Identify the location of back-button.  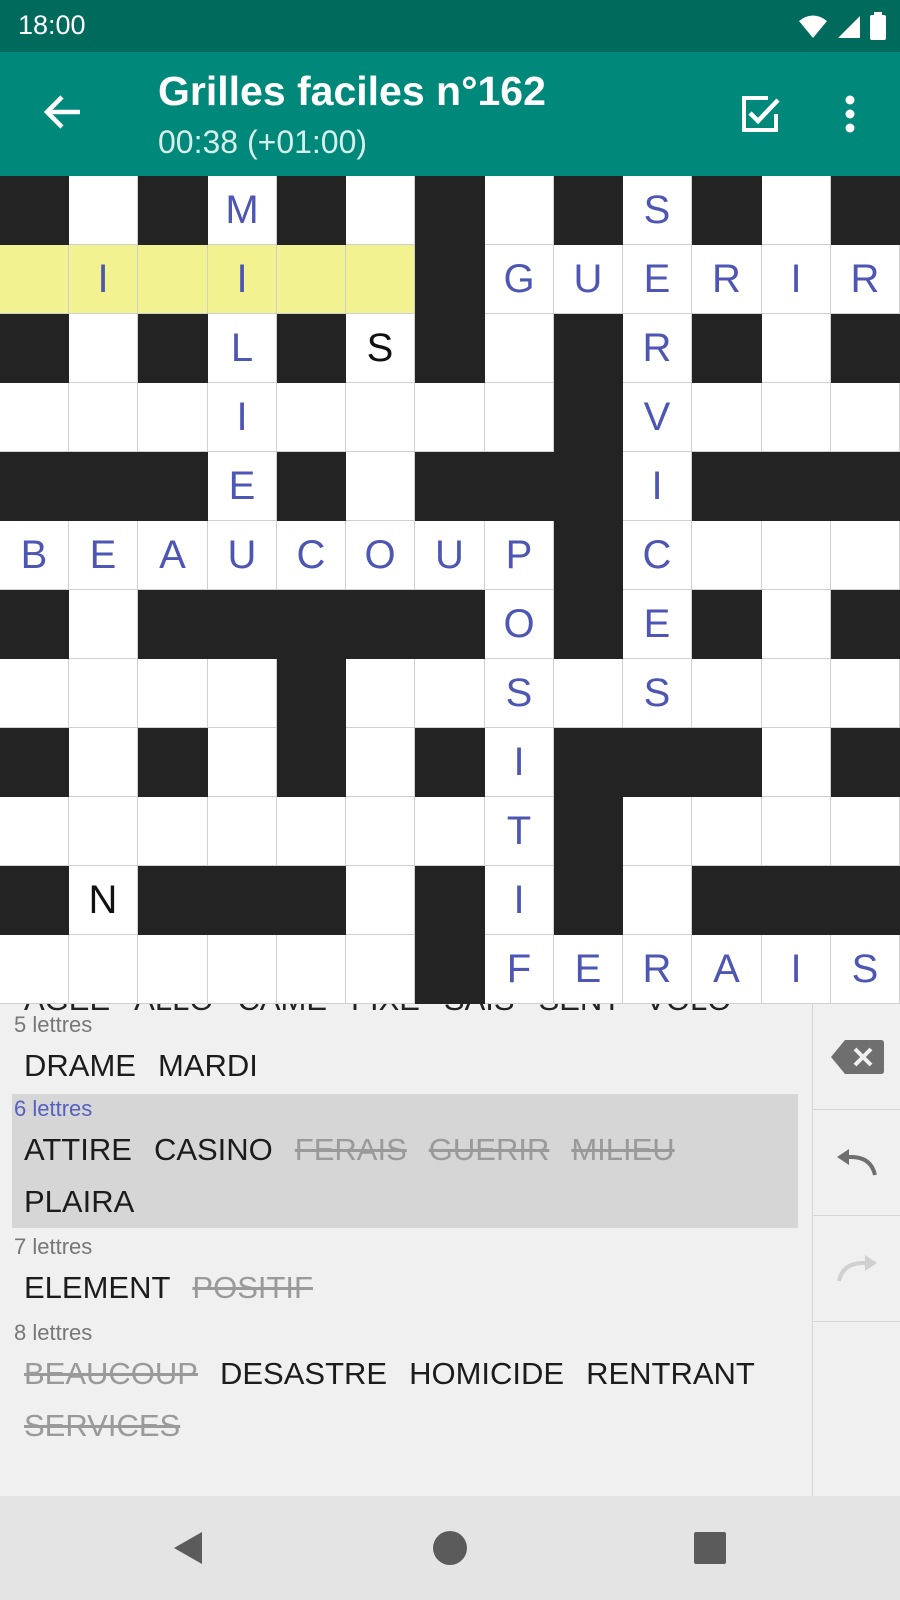
(62, 112).